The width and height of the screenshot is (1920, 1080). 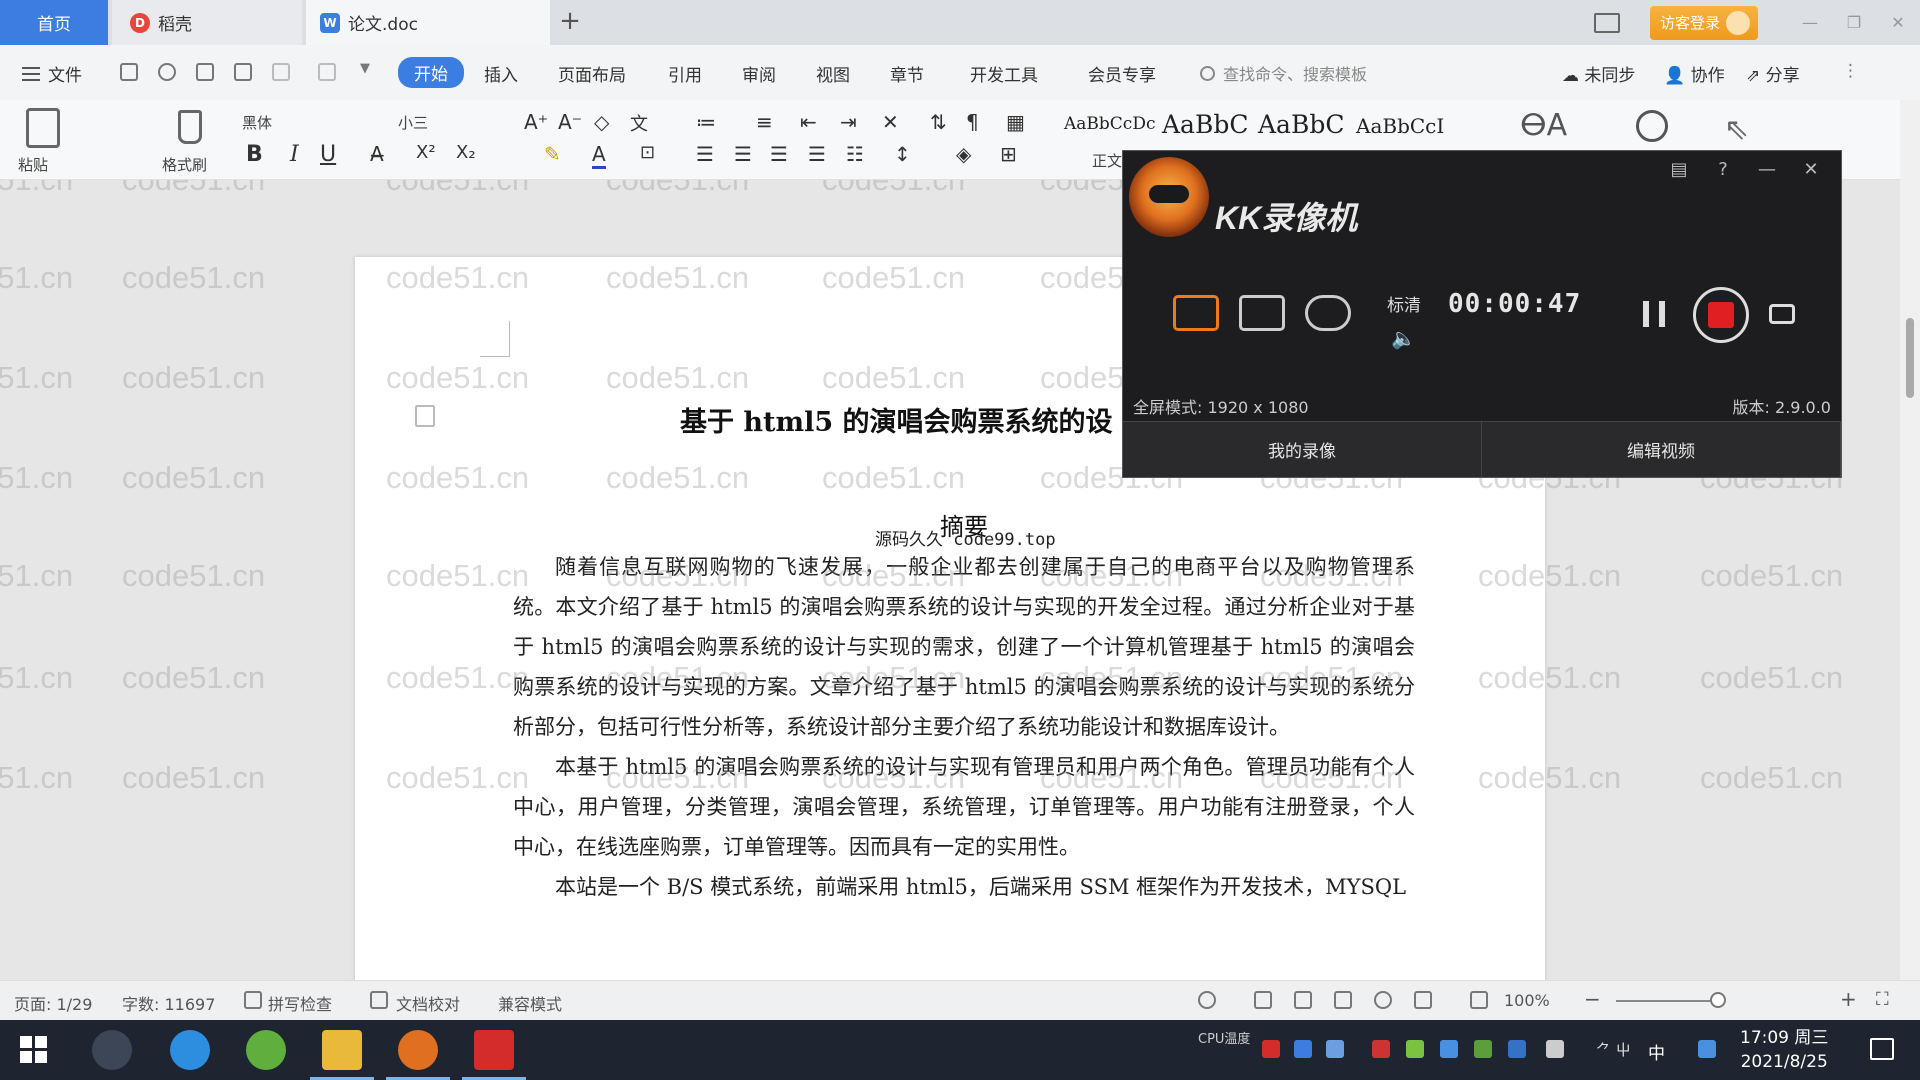 I want to click on menu-references: 引用, so click(x=685, y=73).